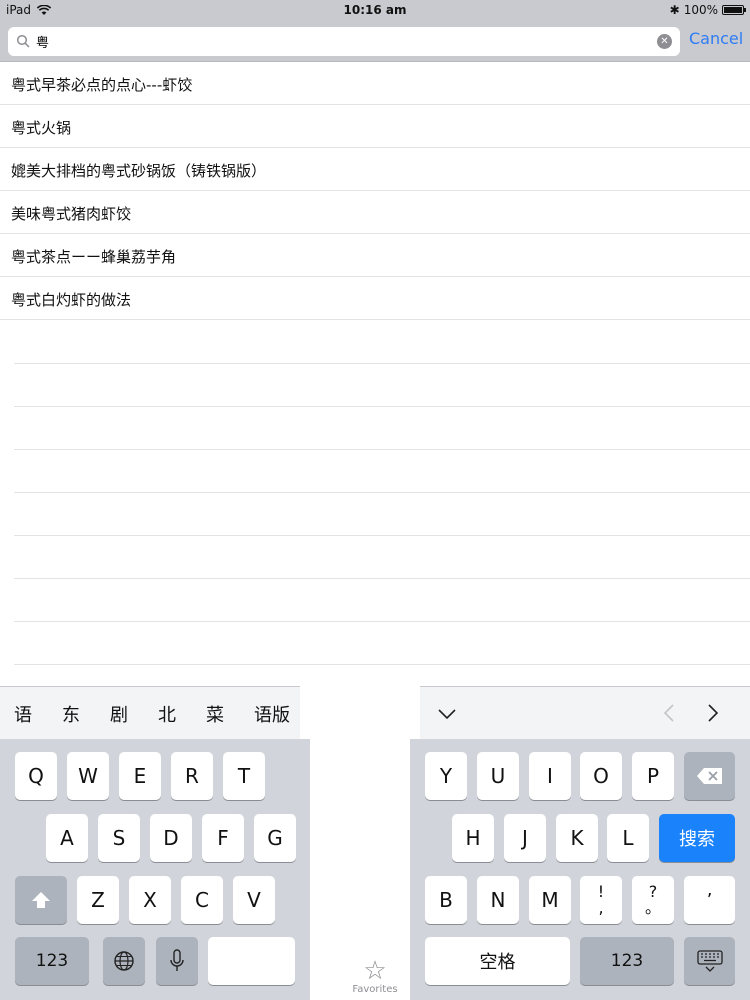  I want to click on key-f: F, so click(223, 838).